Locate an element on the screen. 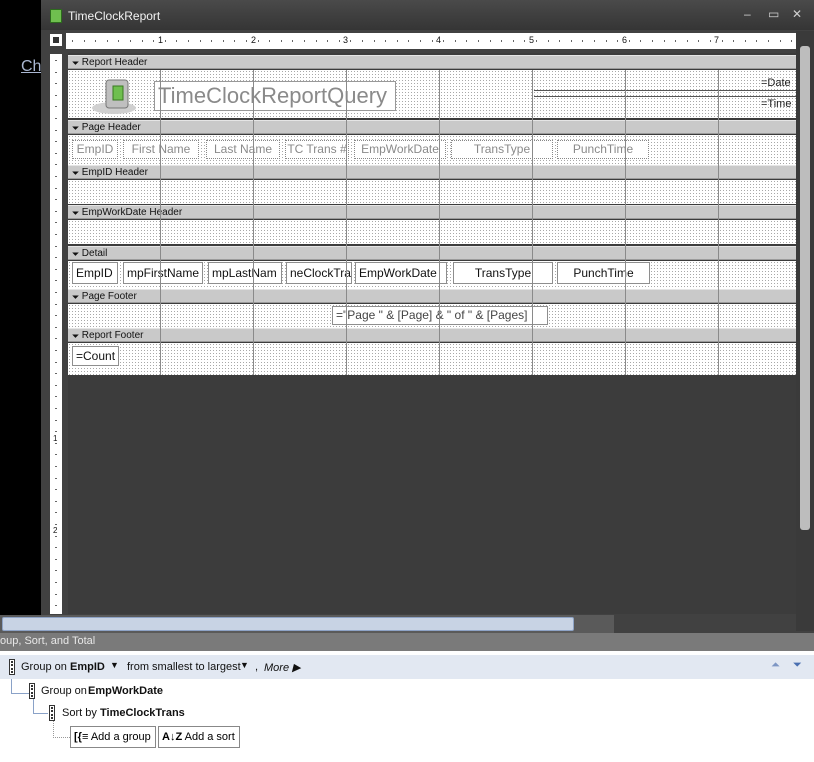 Image resolution: width=814 pixels, height=762 pixels. tc-trans-label: TC Trans # is located at coordinates (317, 149).